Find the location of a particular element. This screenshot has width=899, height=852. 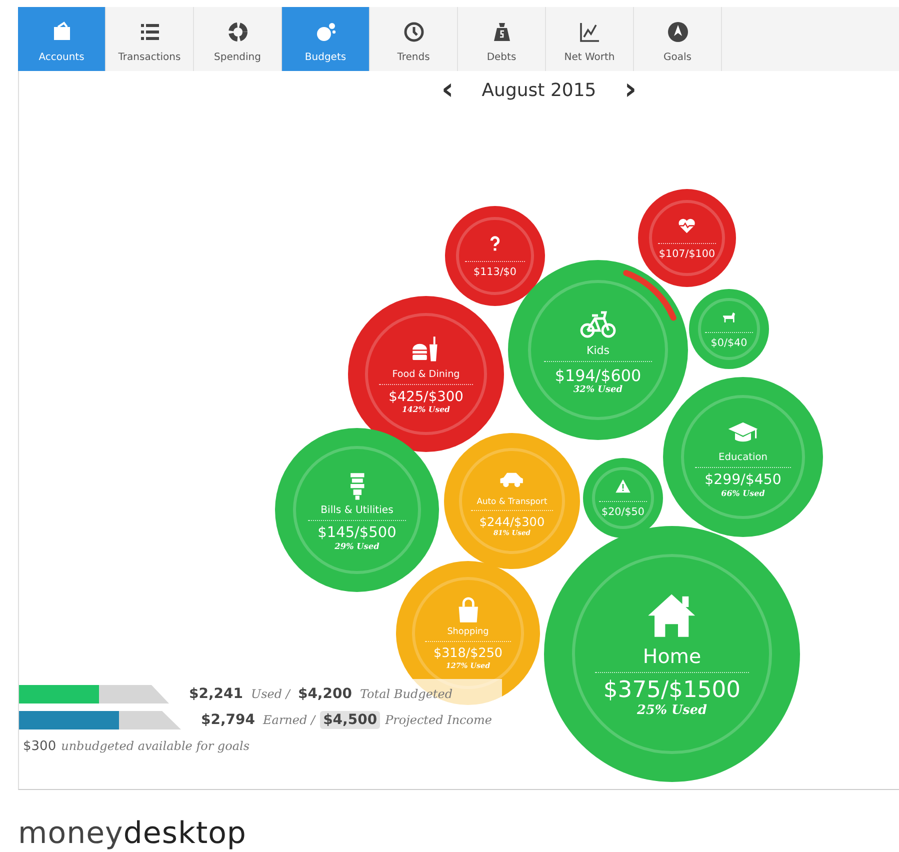

category-name: Auto & Transport is located at coordinates (512, 501).